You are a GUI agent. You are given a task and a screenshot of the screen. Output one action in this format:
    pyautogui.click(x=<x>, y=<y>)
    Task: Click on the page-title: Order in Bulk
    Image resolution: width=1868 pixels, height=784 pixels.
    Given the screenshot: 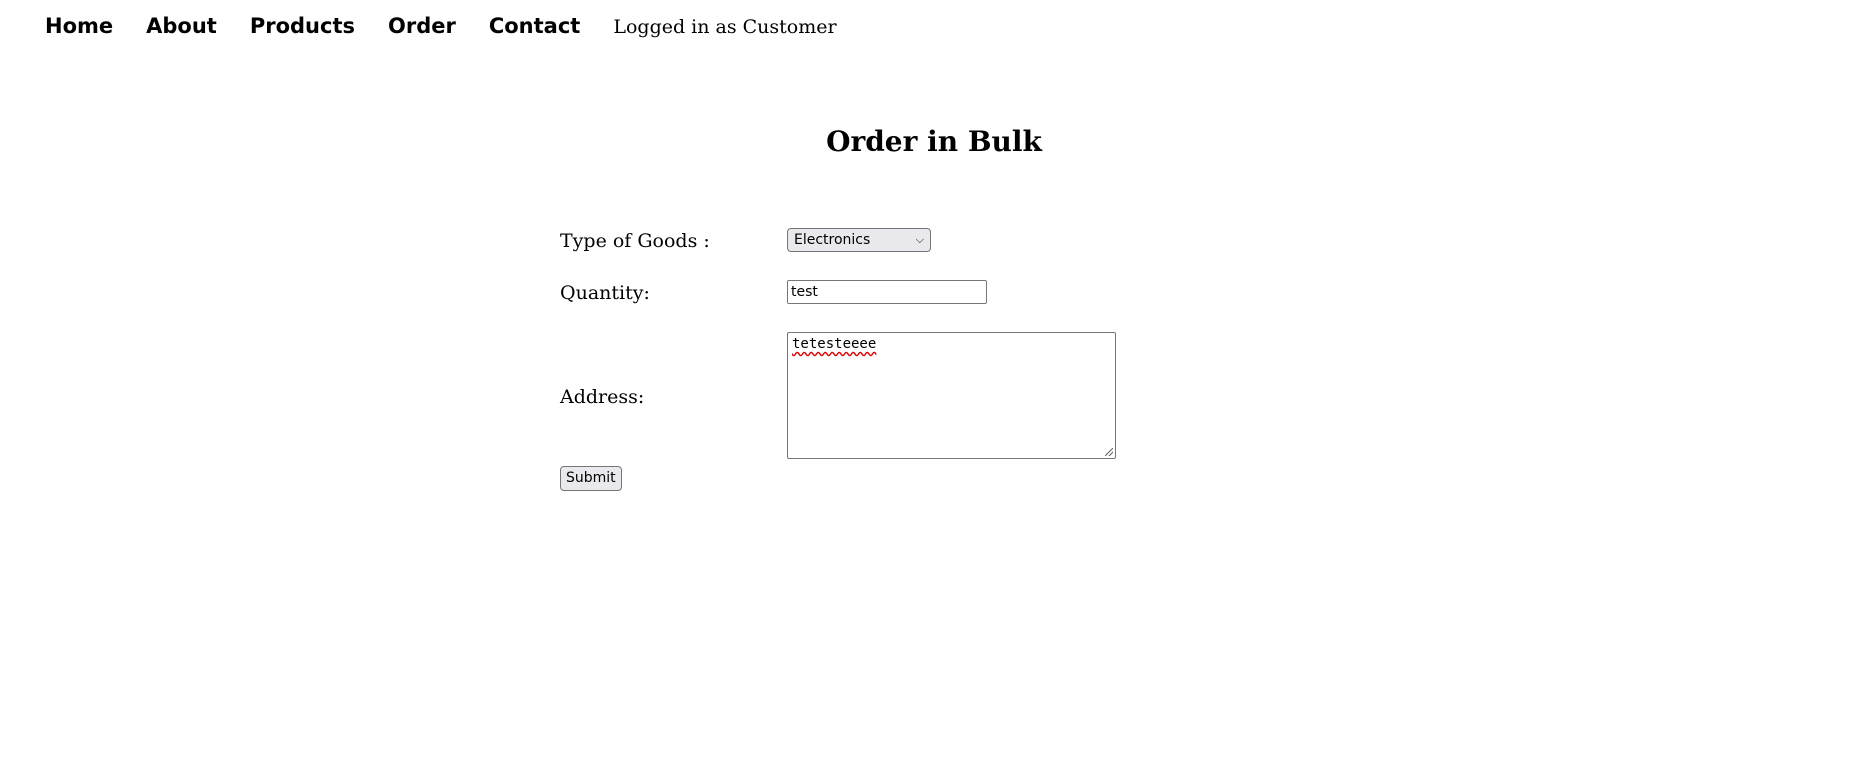 What is the action you would take?
    pyautogui.click(x=934, y=141)
    